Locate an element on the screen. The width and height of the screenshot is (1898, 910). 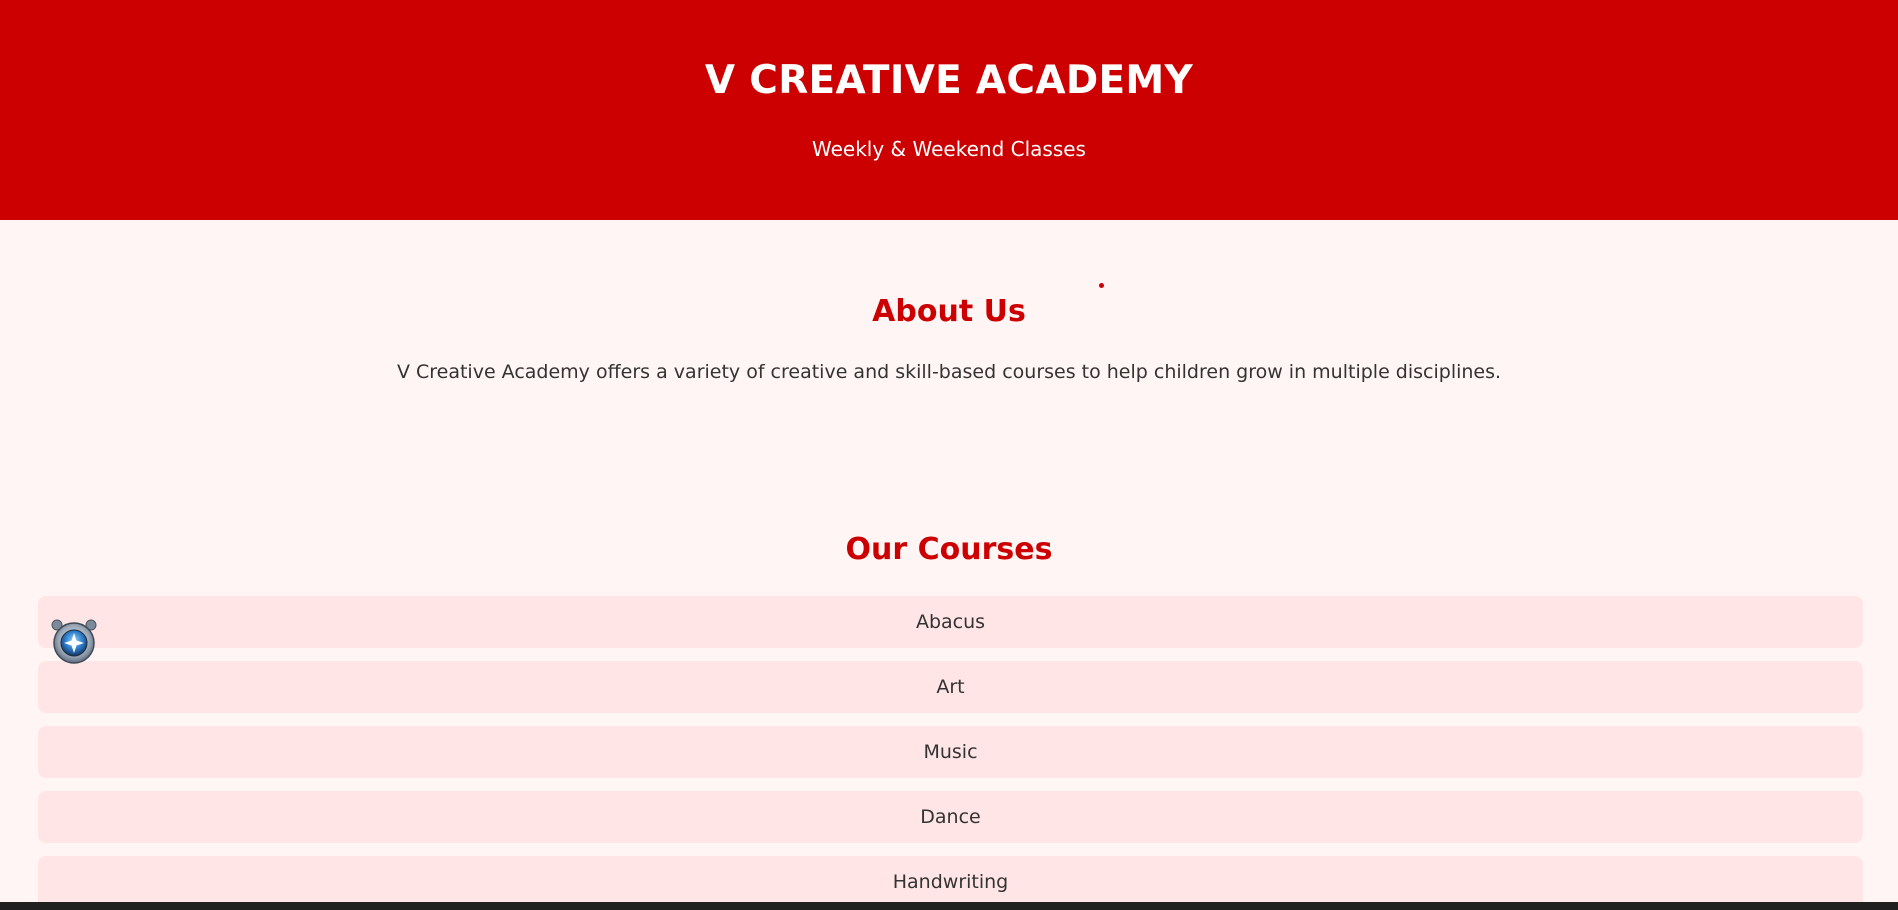
site-tagline: Weekly & Weekend Classes is located at coordinates (949, 149).